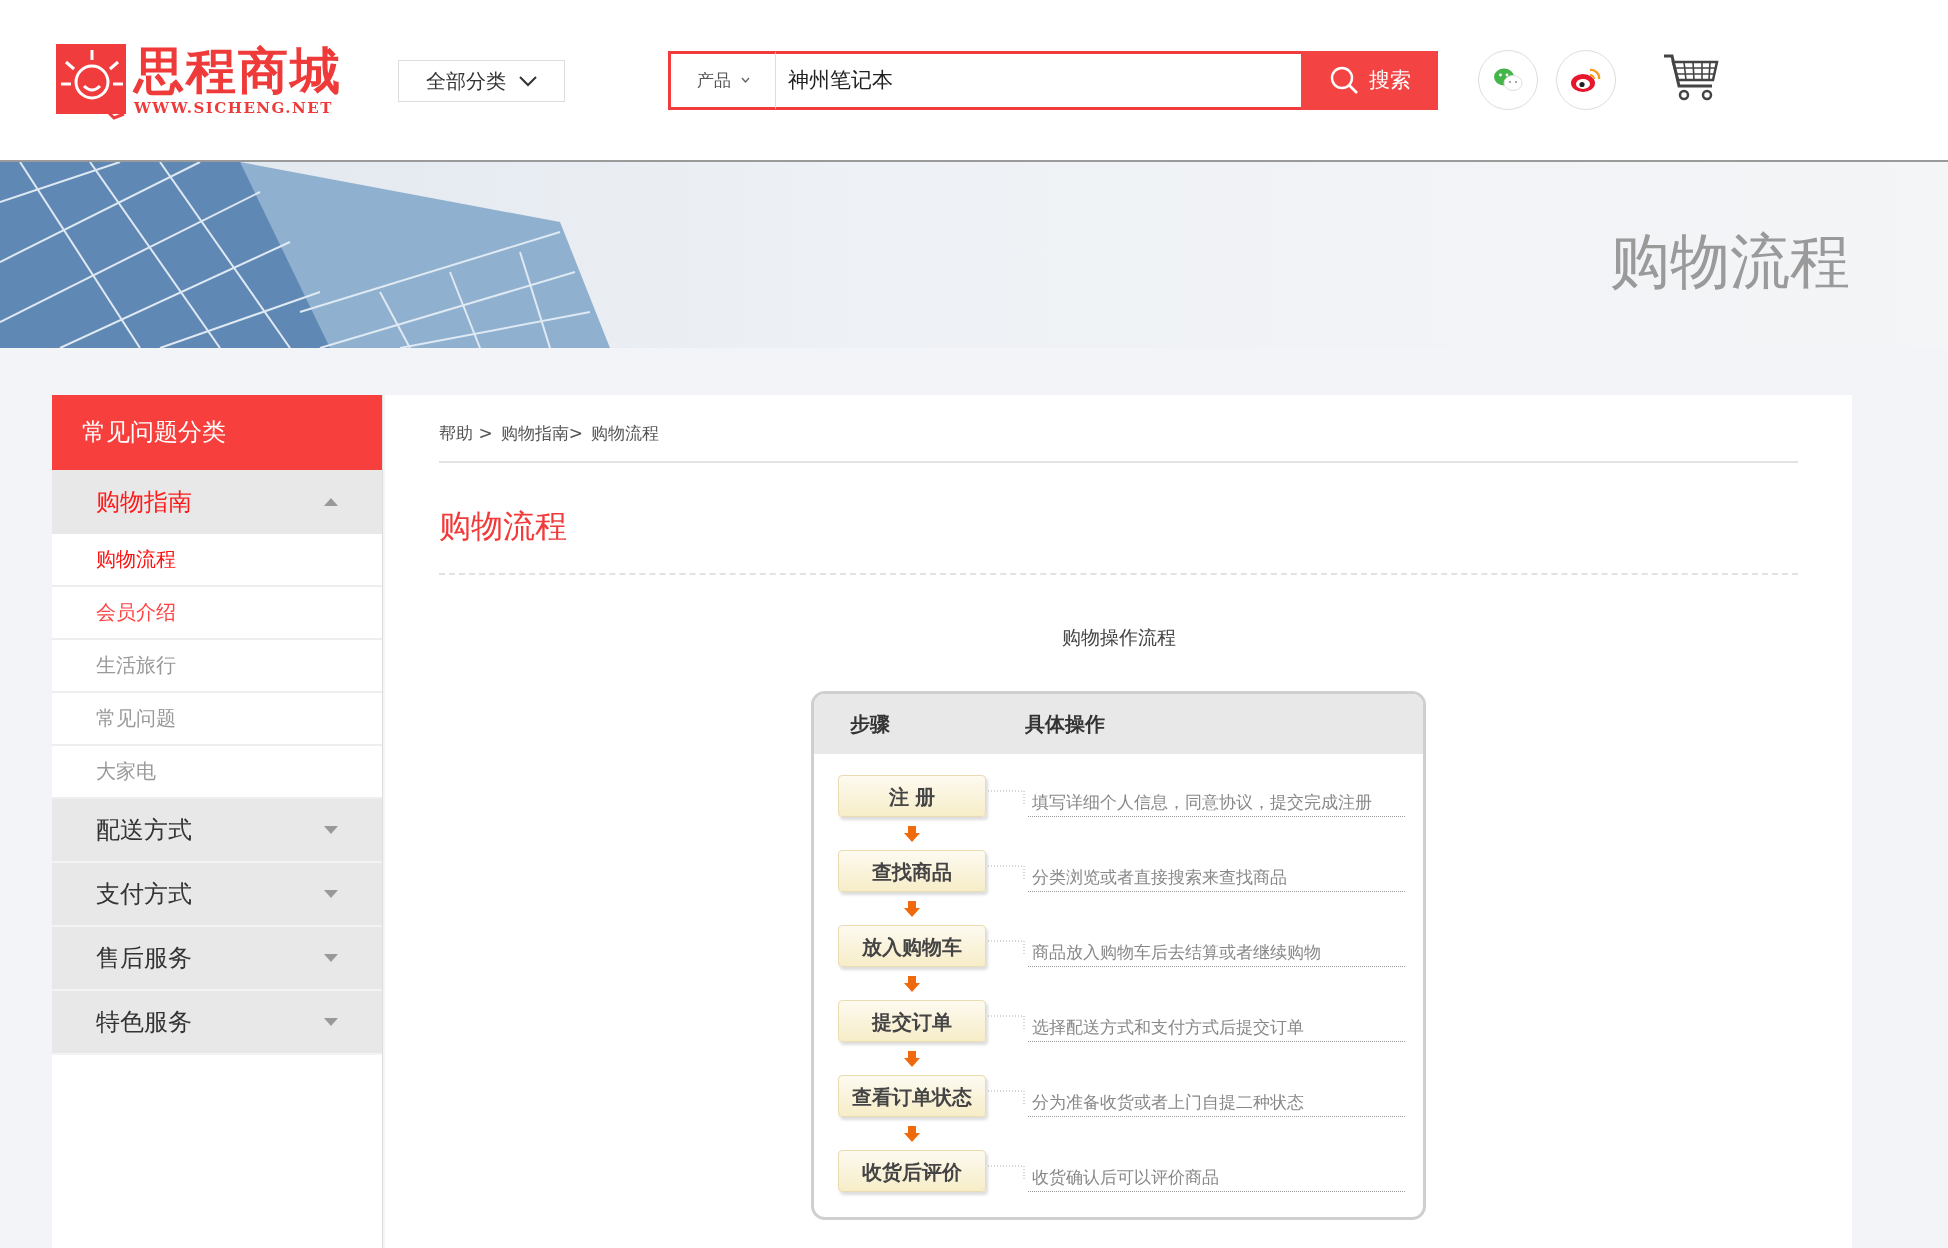 This screenshot has height=1248, width=1948. What do you see at coordinates (217, 560) in the screenshot?
I see `sidebar-item: 购物流程` at bounding box center [217, 560].